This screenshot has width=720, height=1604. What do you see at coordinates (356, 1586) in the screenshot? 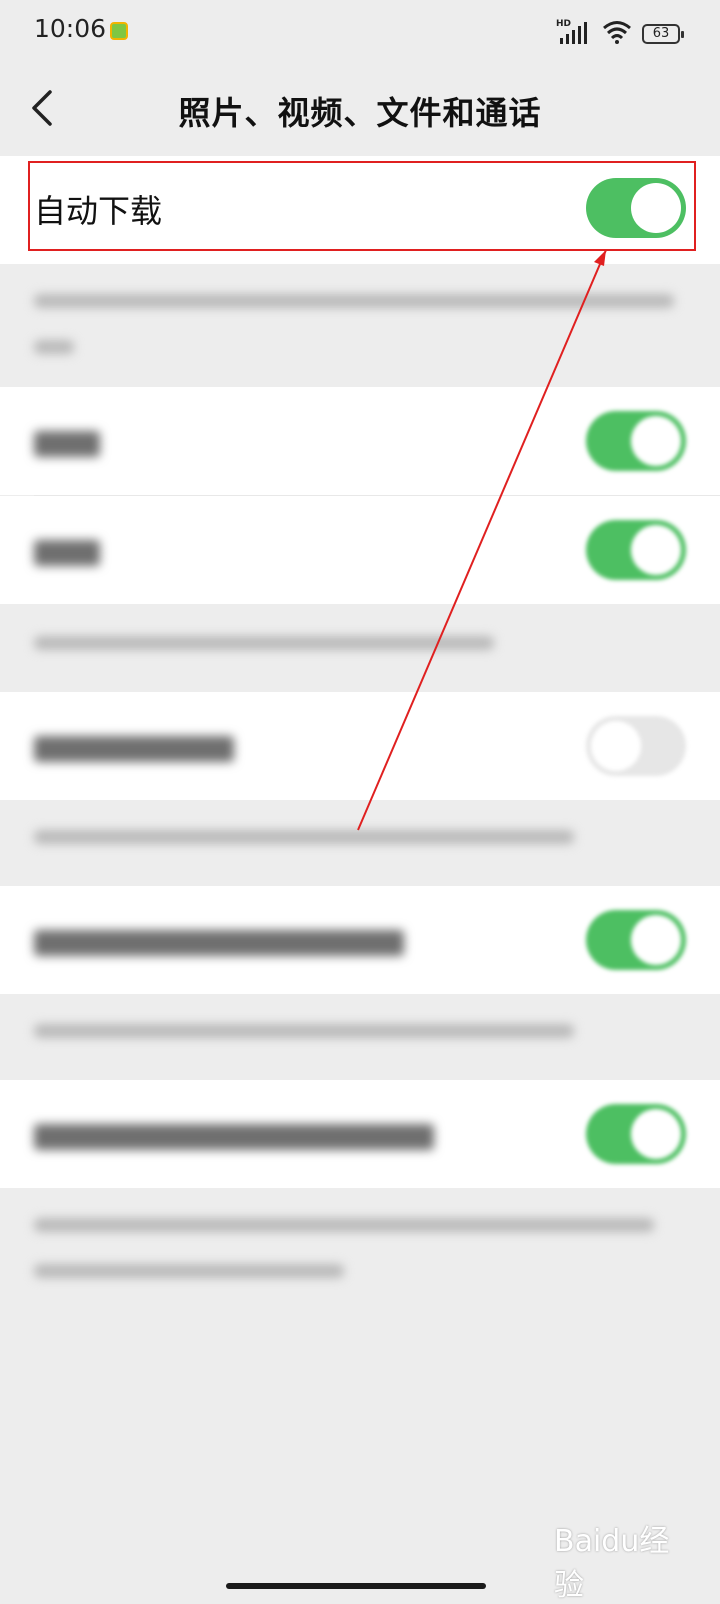
I see `home-indicator` at bounding box center [356, 1586].